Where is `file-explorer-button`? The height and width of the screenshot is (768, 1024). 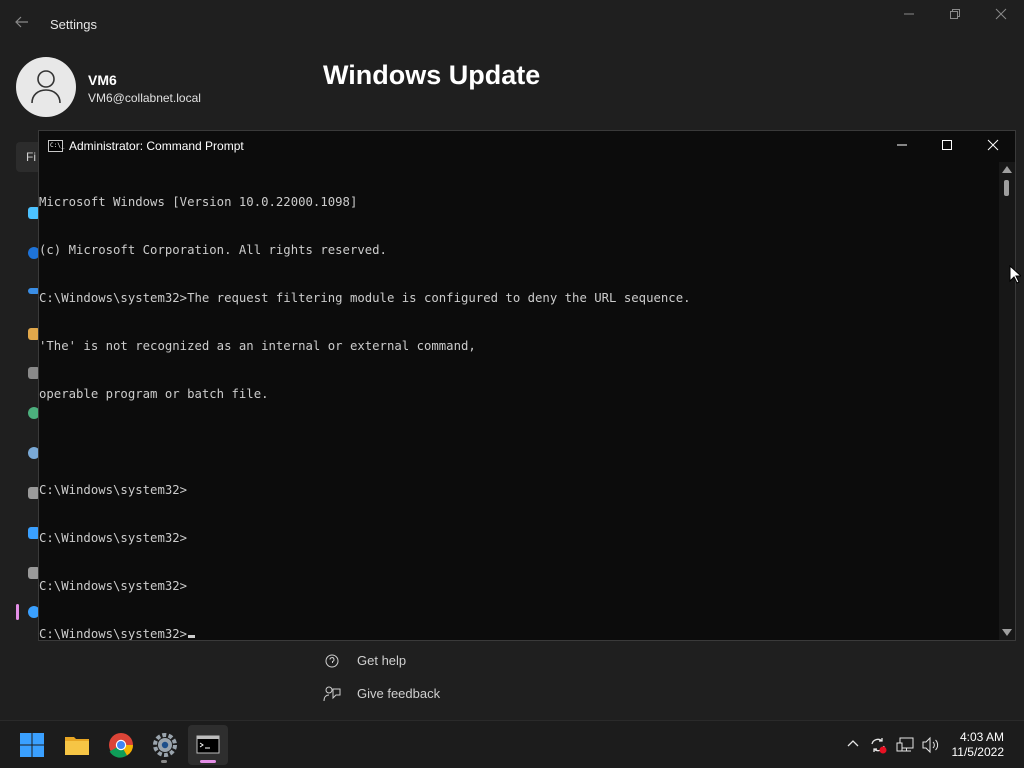
file-explorer-button is located at coordinates (77, 745).